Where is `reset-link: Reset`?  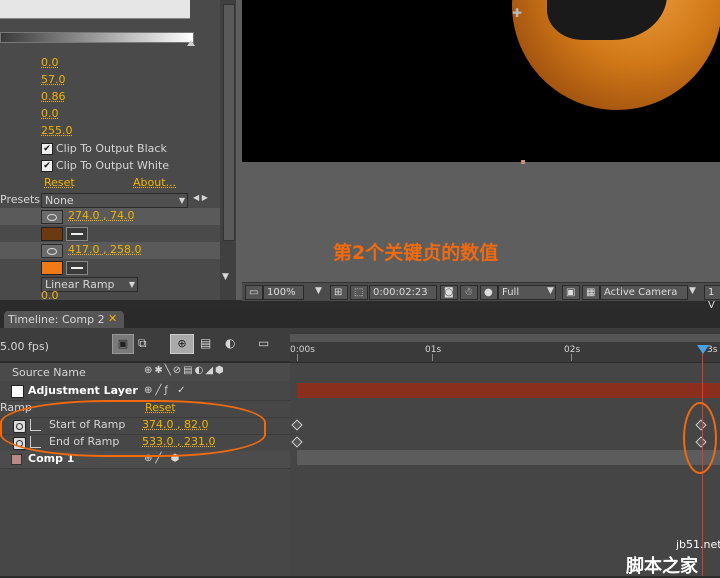
reset-link: Reset is located at coordinates (59, 182).